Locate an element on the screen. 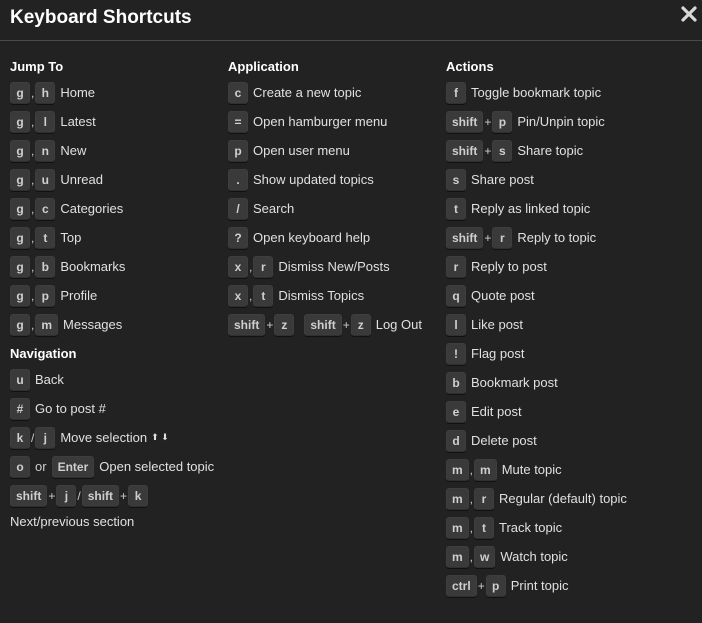 The image size is (702, 623). shortcut-row: / Search is located at coordinates (333, 208).